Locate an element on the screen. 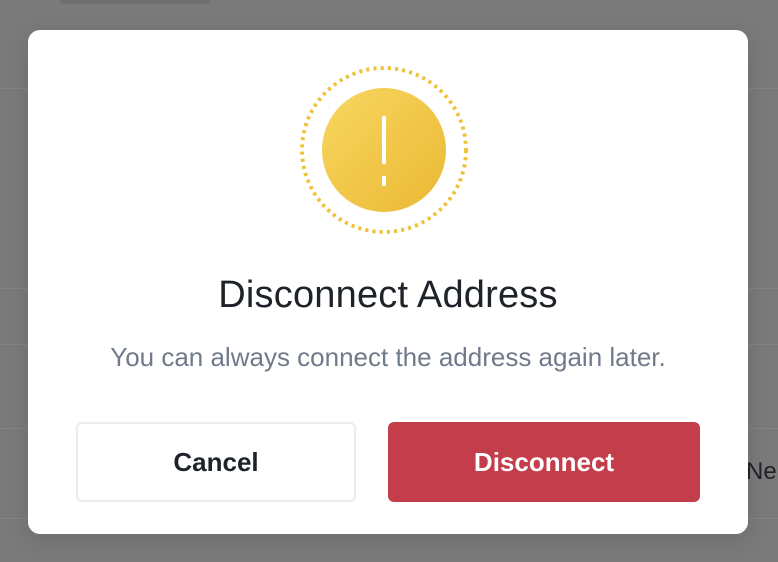  cancel-button: Cancel is located at coordinates (216, 462).